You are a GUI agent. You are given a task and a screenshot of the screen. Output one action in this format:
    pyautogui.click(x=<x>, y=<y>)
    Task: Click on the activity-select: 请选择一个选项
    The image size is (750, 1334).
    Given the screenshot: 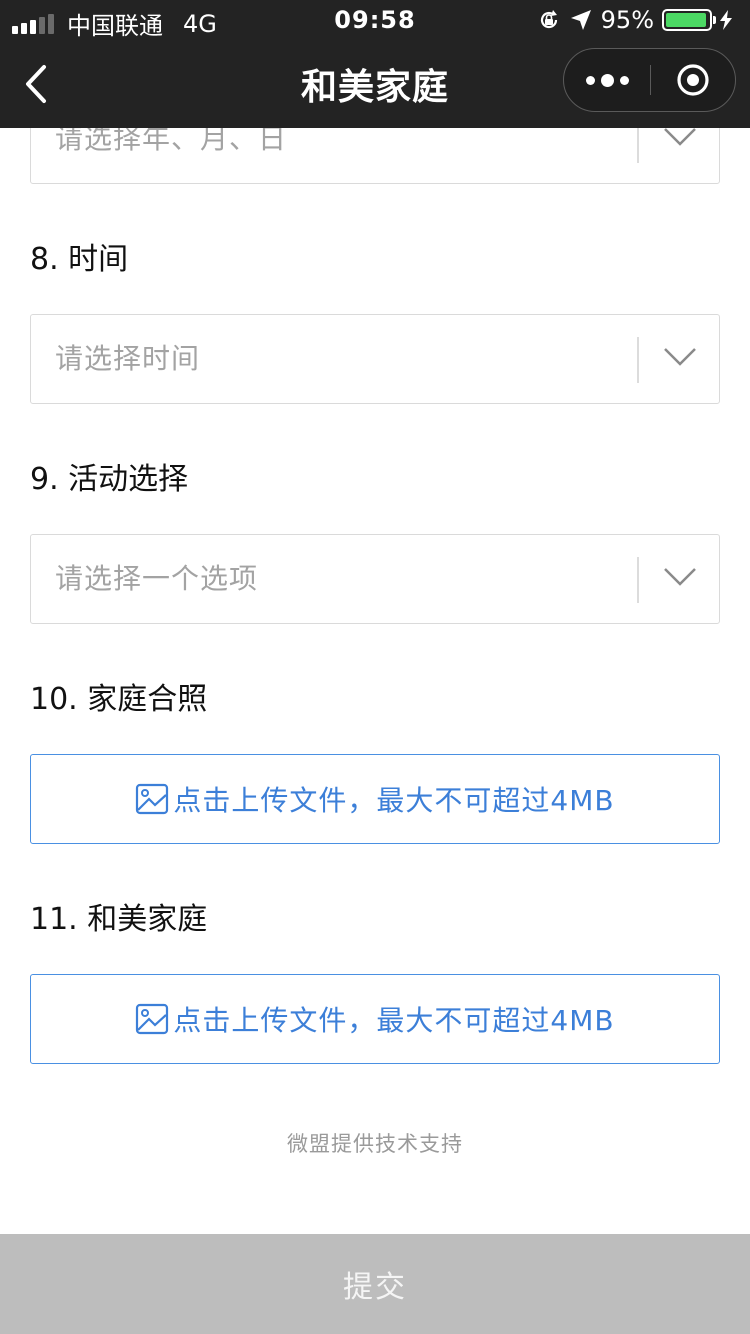 What is the action you would take?
    pyautogui.click(x=375, y=579)
    